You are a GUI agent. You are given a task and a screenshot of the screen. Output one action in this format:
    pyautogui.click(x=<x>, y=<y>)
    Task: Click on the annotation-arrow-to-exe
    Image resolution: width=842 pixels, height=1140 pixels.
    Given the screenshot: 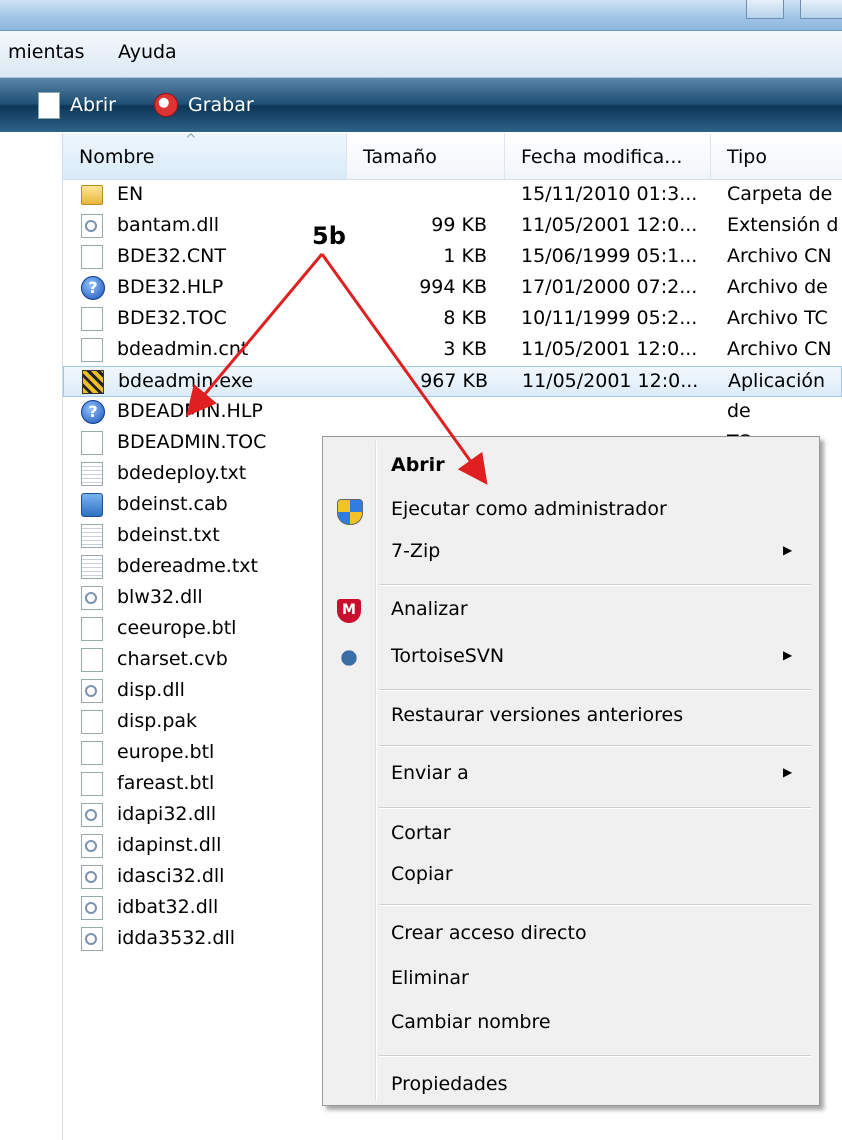 What is the action you would take?
    pyautogui.click(x=255, y=335)
    